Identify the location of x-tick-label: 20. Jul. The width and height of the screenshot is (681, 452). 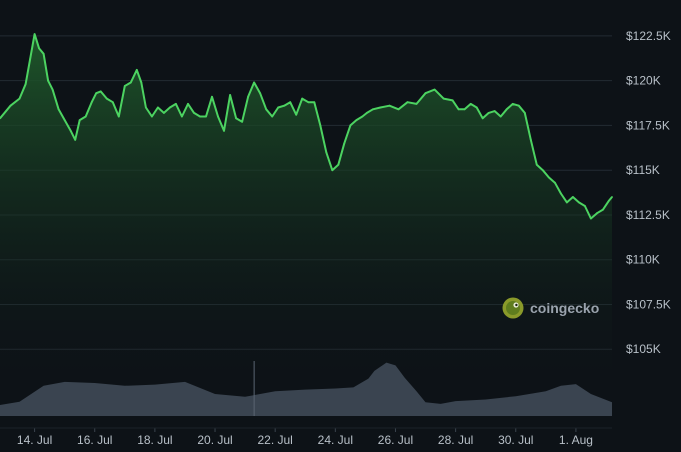
(214, 440).